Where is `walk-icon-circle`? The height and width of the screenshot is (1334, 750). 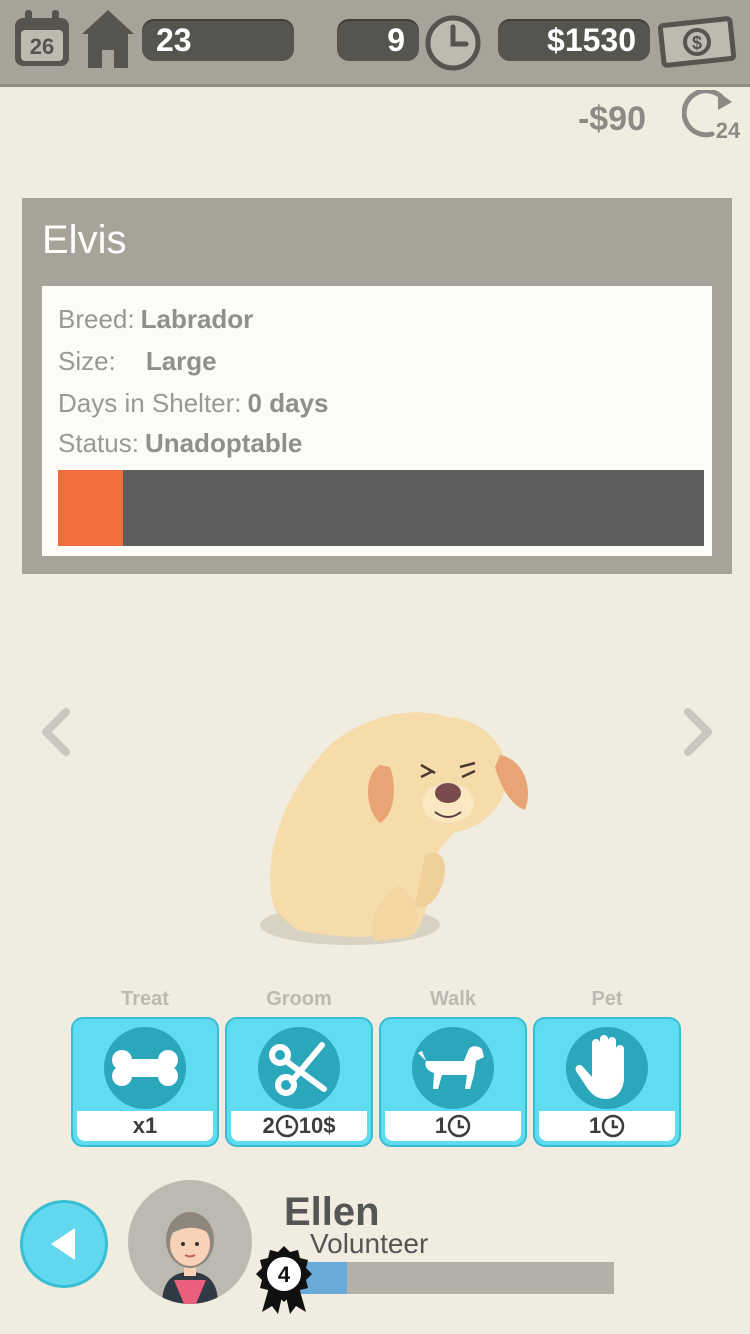 walk-icon-circle is located at coordinates (453, 1068).